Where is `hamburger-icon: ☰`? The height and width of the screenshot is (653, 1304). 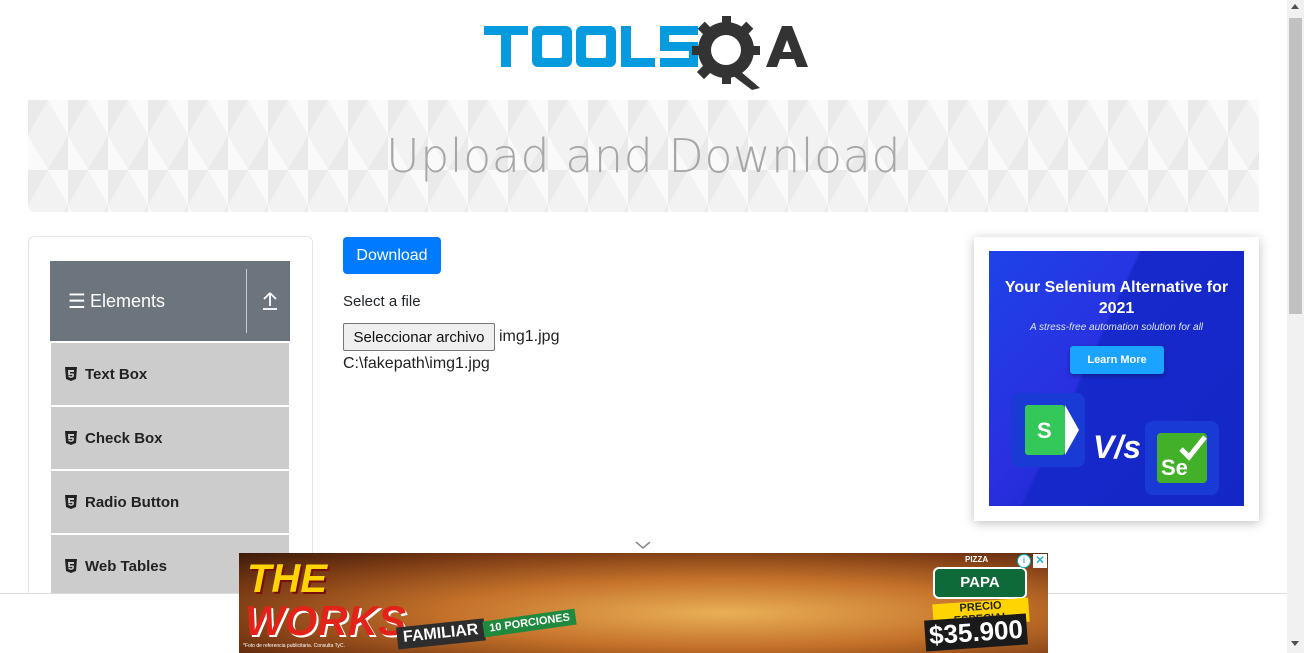 hamburger-icon: ☰ is located at coordinates (77, 301).